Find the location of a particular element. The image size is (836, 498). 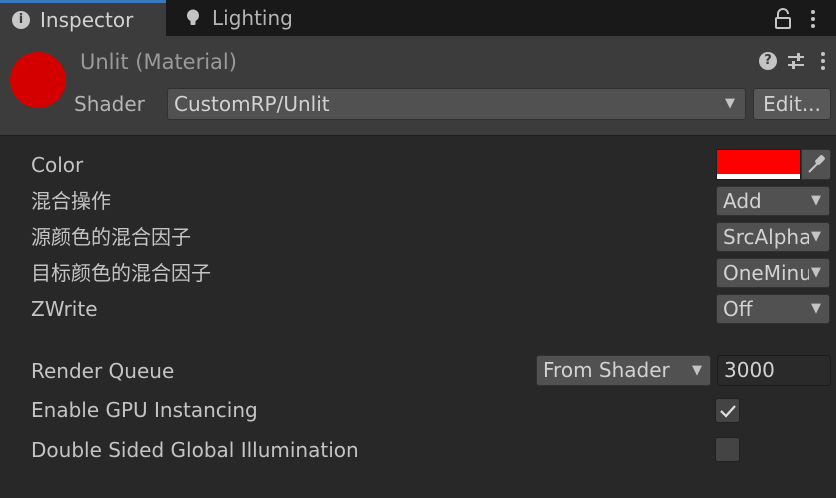

tab-inspector-label: Inspector is located at coordinates (87, 19).